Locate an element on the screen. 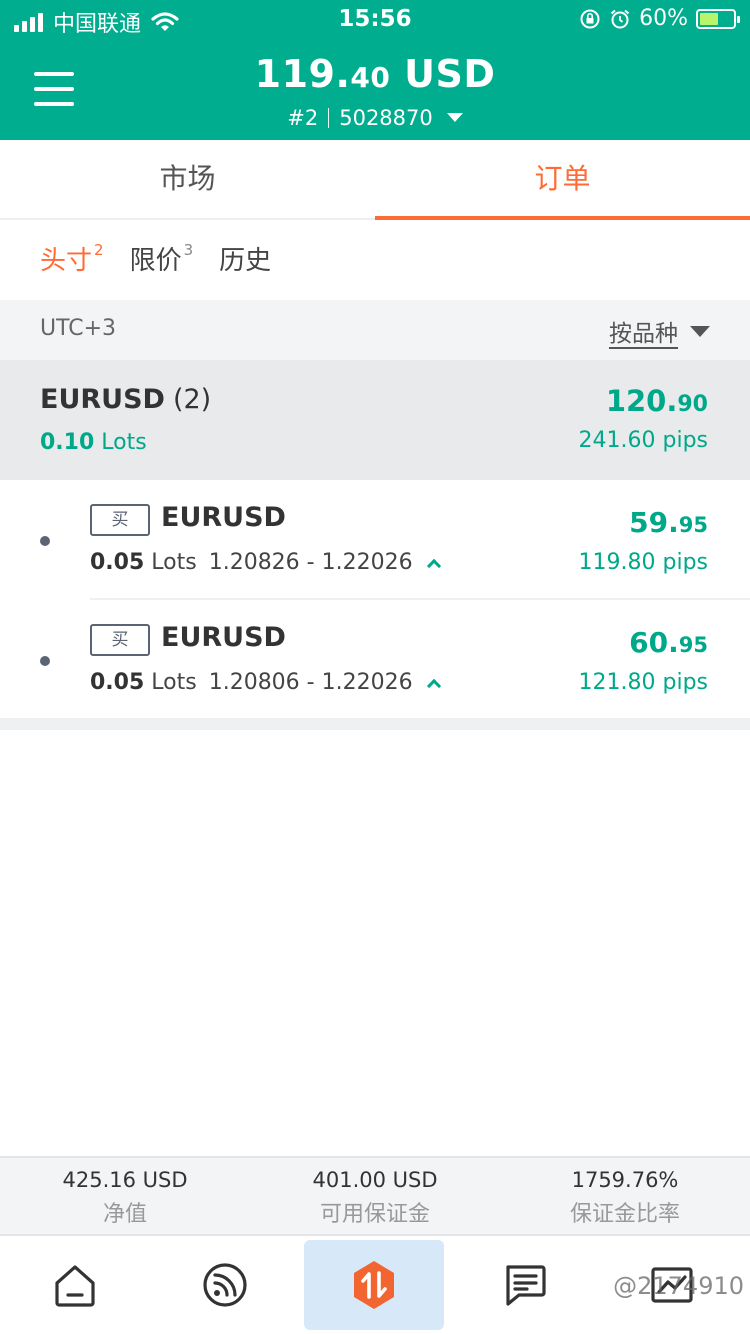 The image size is (750, 1334). bottom-nav: @2174910 is located at coordinates (375, 1285).